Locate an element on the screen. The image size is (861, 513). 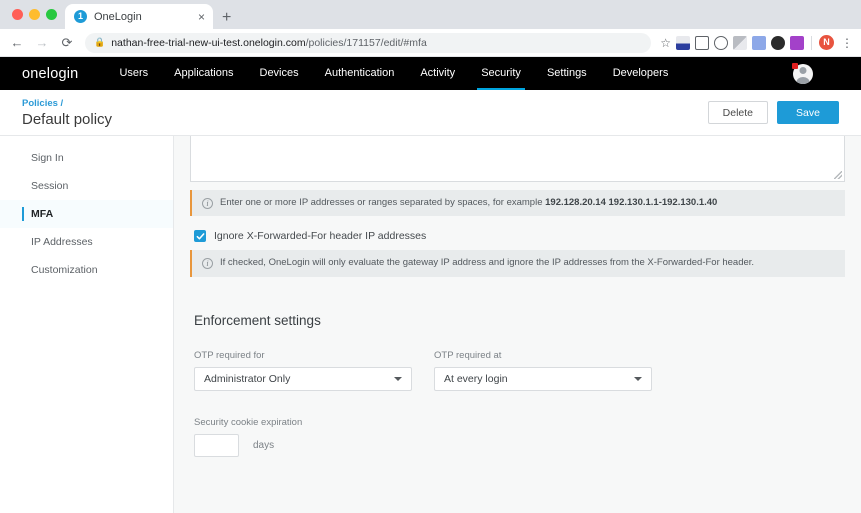
enforcement-settings-heading: Enforcement settings is located at coordinates (257, 320).